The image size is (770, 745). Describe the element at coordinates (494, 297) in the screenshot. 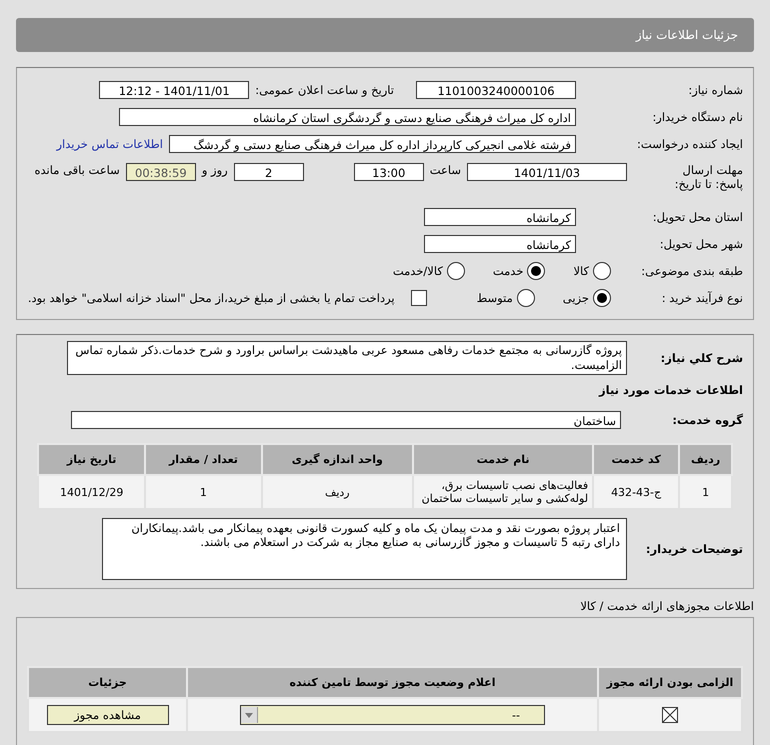

I see `option-label: متوسط` at that location.